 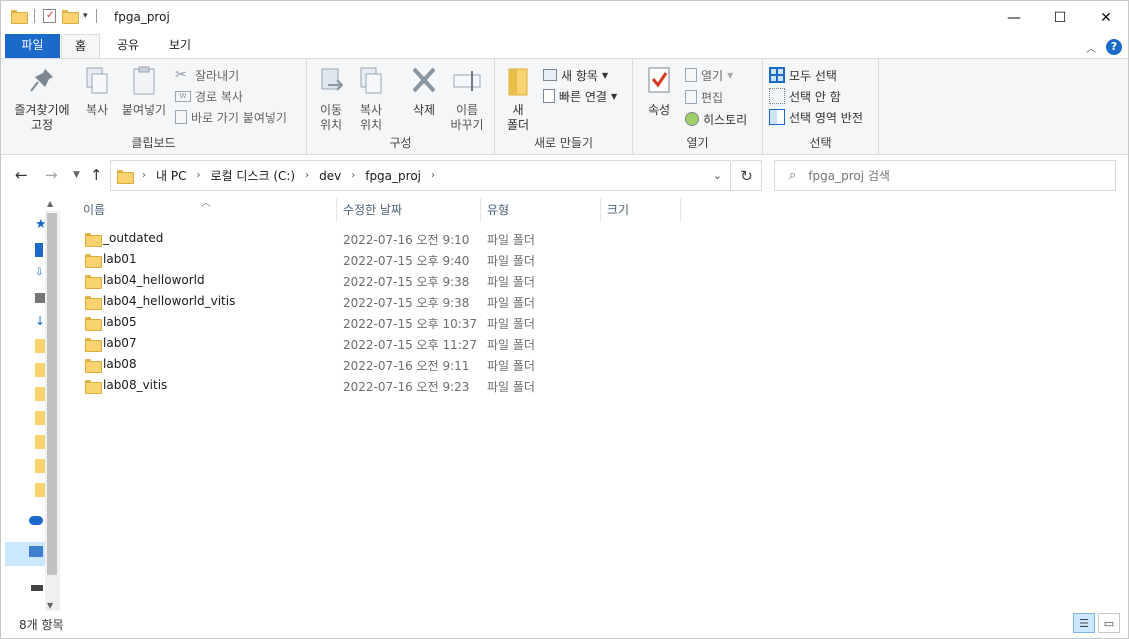 What do you see at coordinates (579, 75) in the screenshot?
I see `new-item-label: 새 항목` at bounding box center [579, 75].